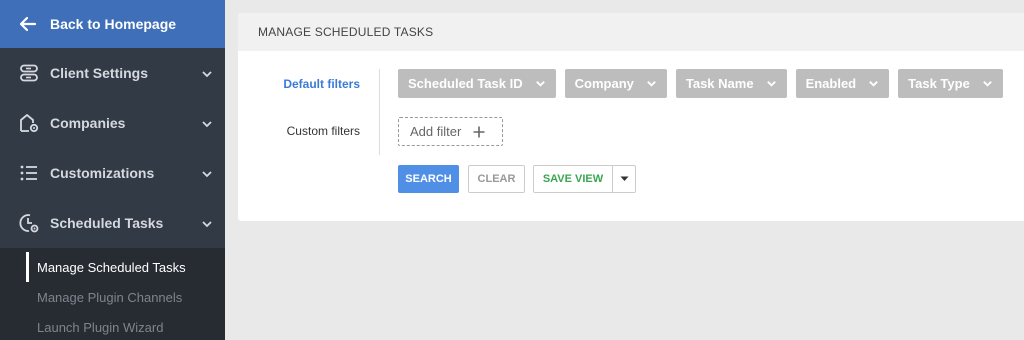  What do you see at coordinates (323, 131) in the screenshot?
I see `custom-filters-label: Custom filters` at bounding box center [323, 131].